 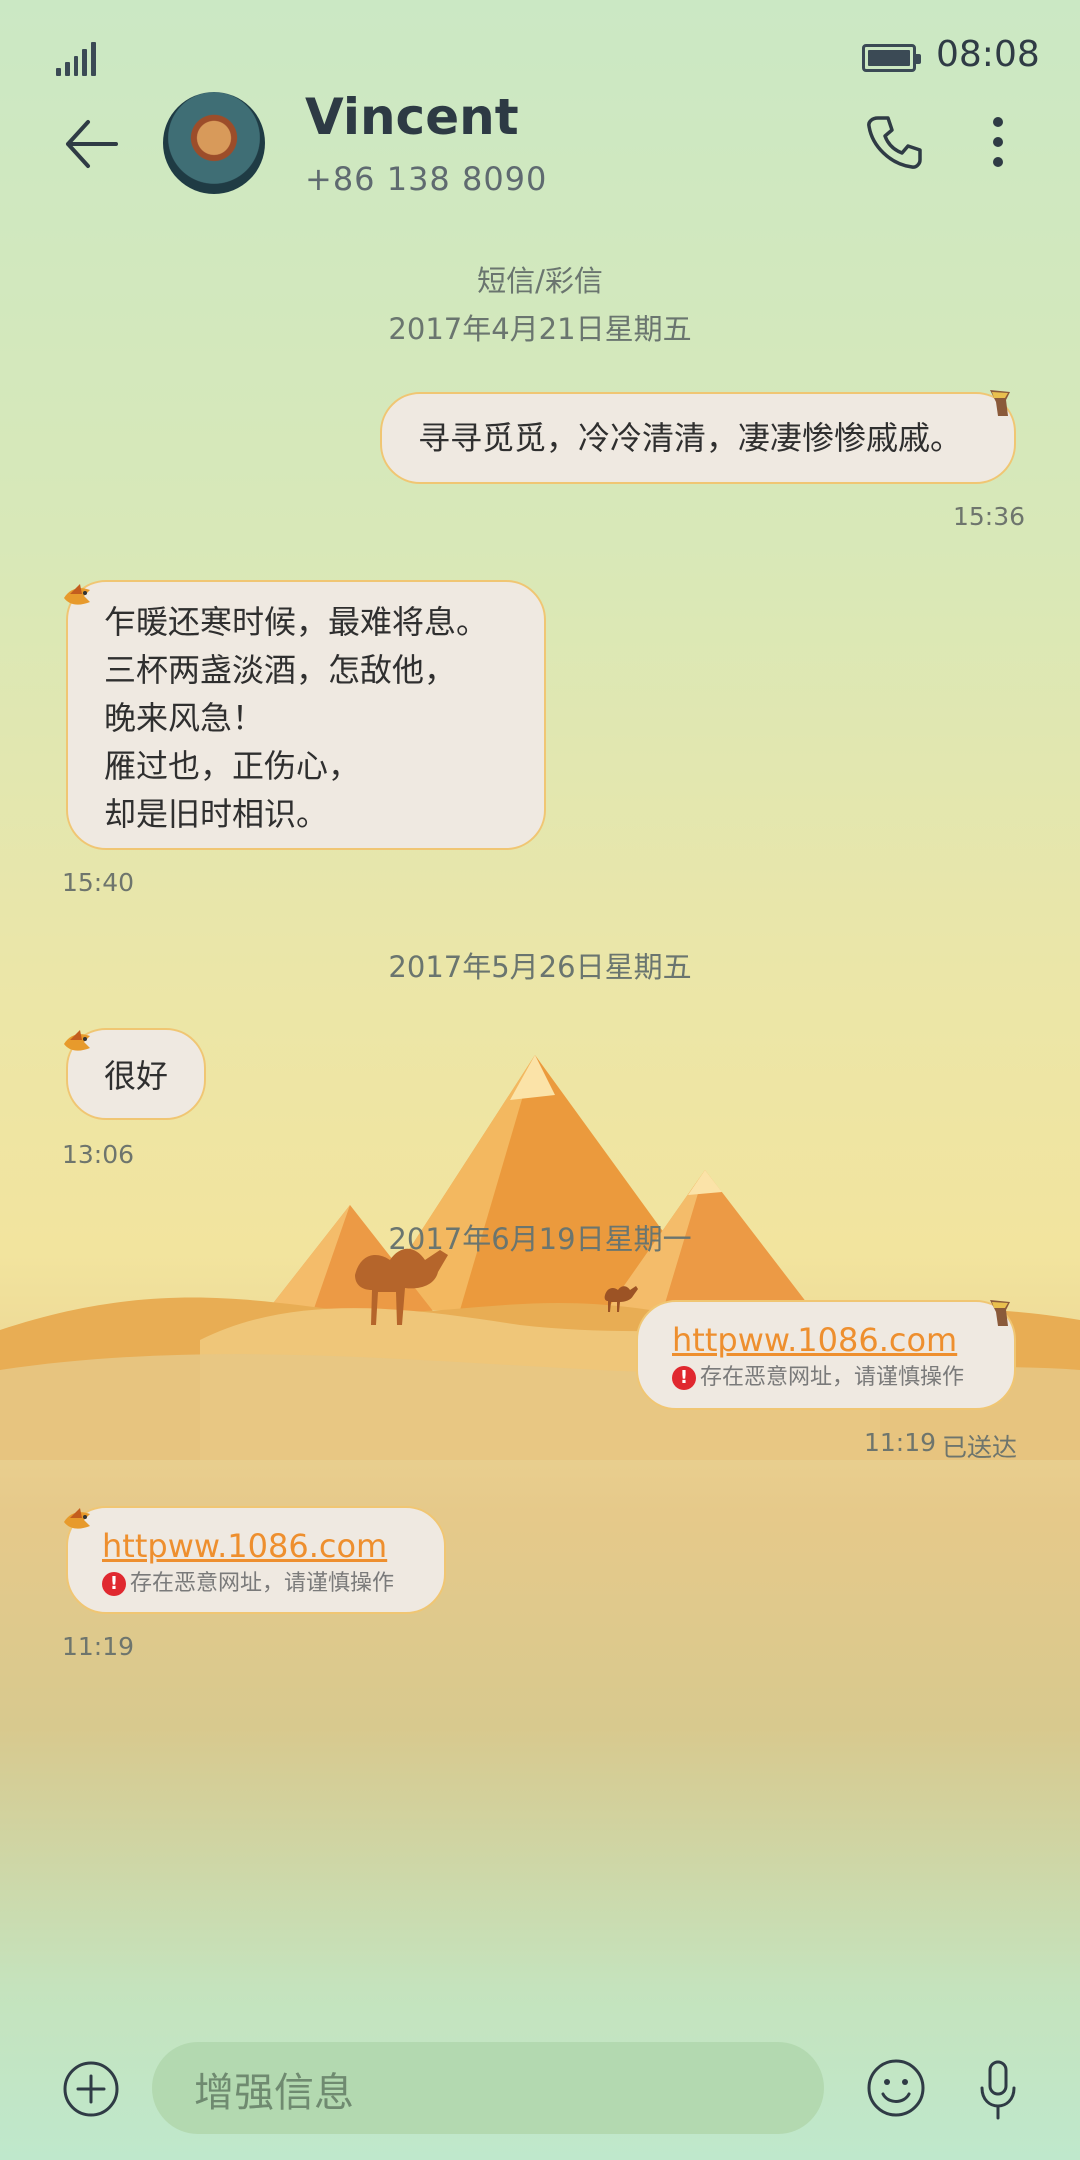 What do you see at coordinates (488, 2088) in the screenshot?
I see `message-input: 增强信息` at bounding box center [488, 2088].